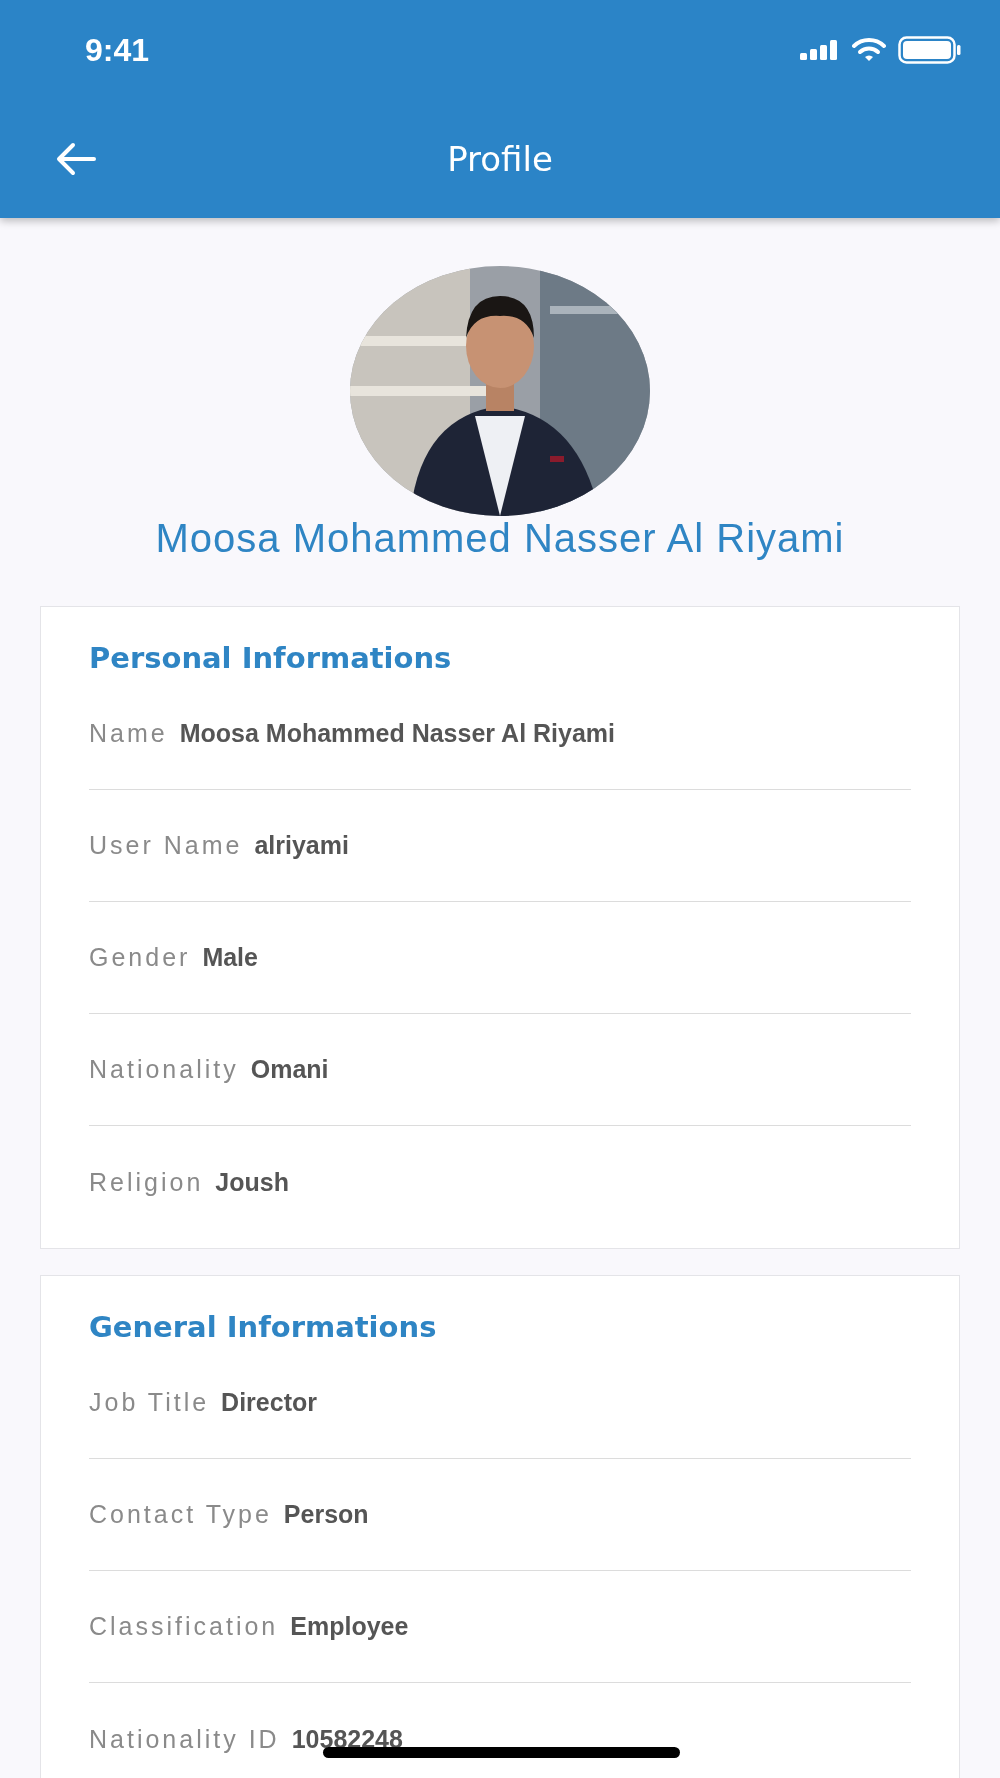  What do you see at coordinates (117, 50) in the screenshot?
I see `status-time: 9:41` at bounding box center [117, 50].